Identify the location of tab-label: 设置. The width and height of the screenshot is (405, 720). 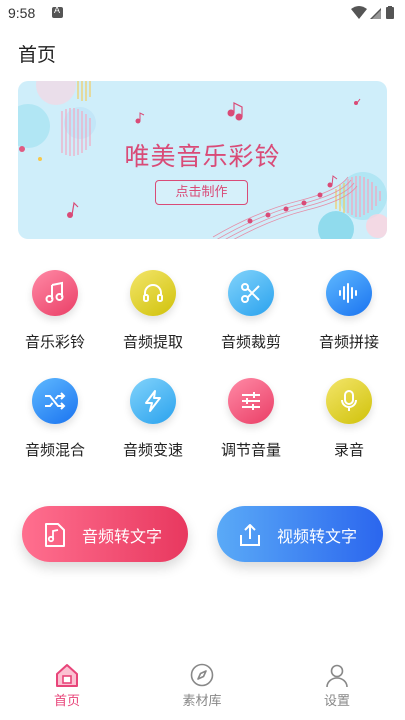
(336, 701).